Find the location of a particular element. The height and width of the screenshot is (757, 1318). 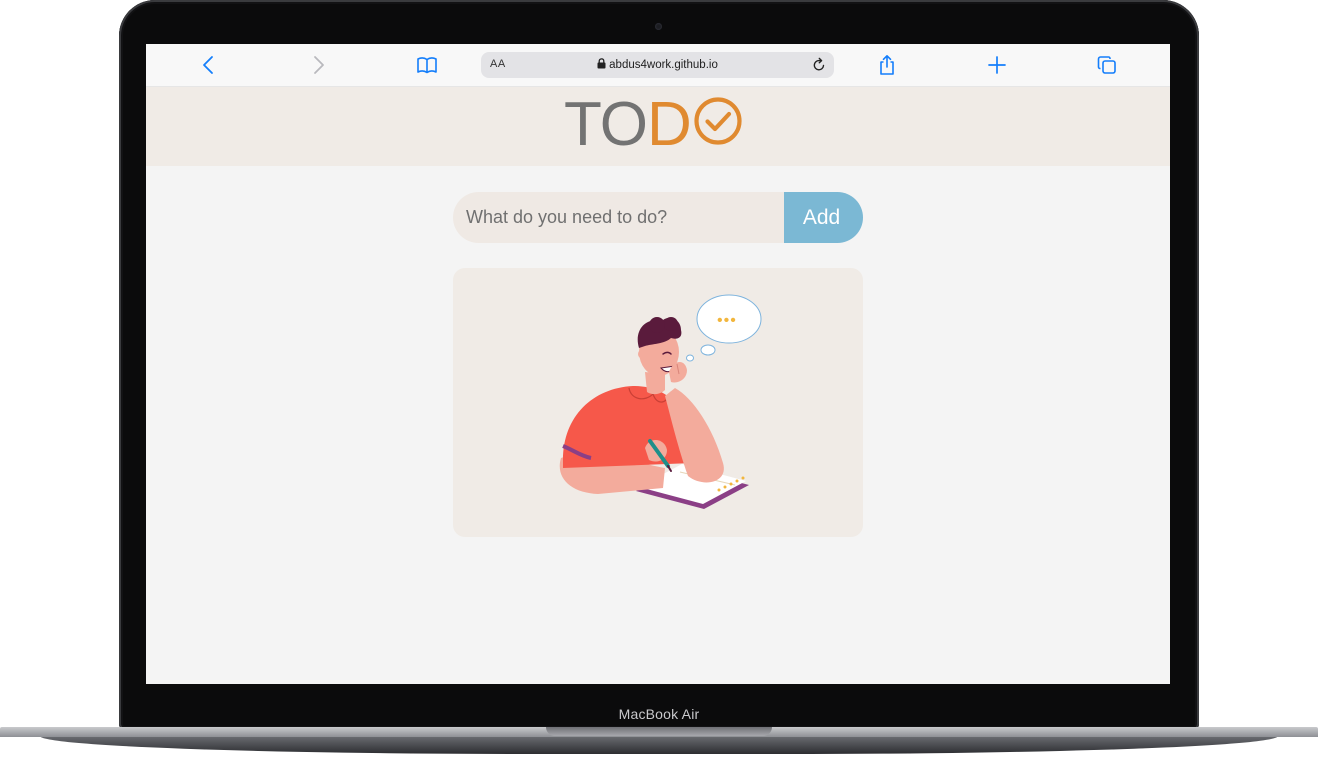

todo-input is located at coordinates (619, 217).